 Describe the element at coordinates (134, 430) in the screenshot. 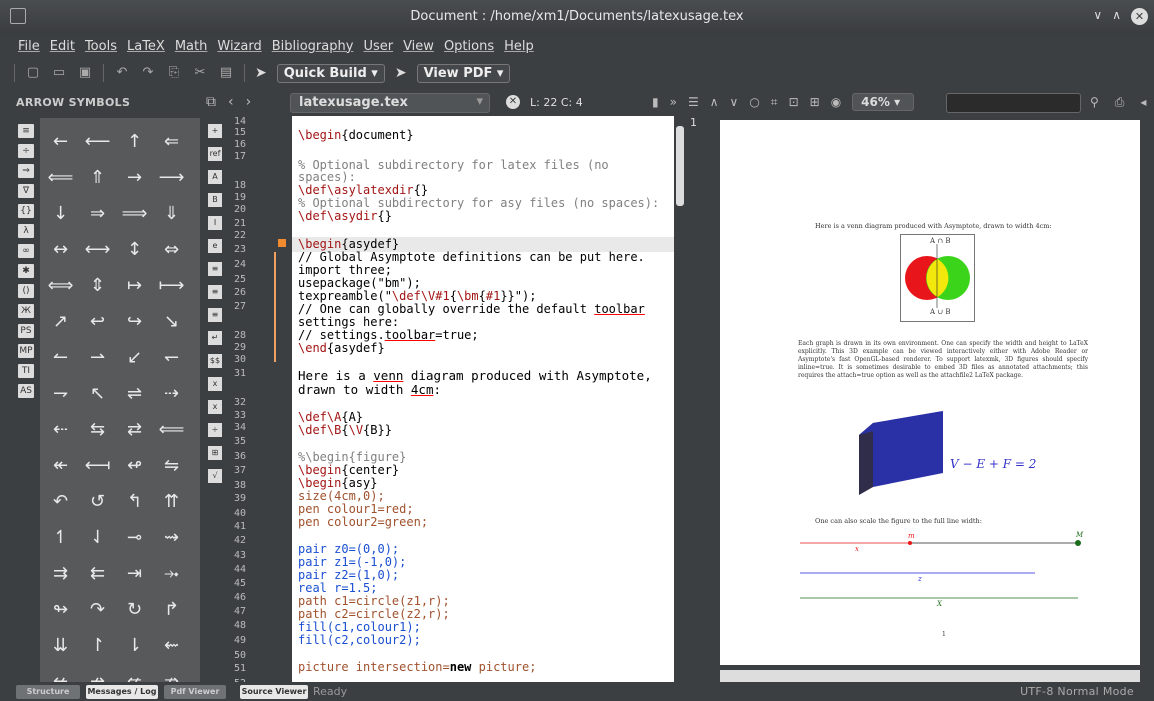

I see `arrow-symbol-cell: ⇄` at that location.